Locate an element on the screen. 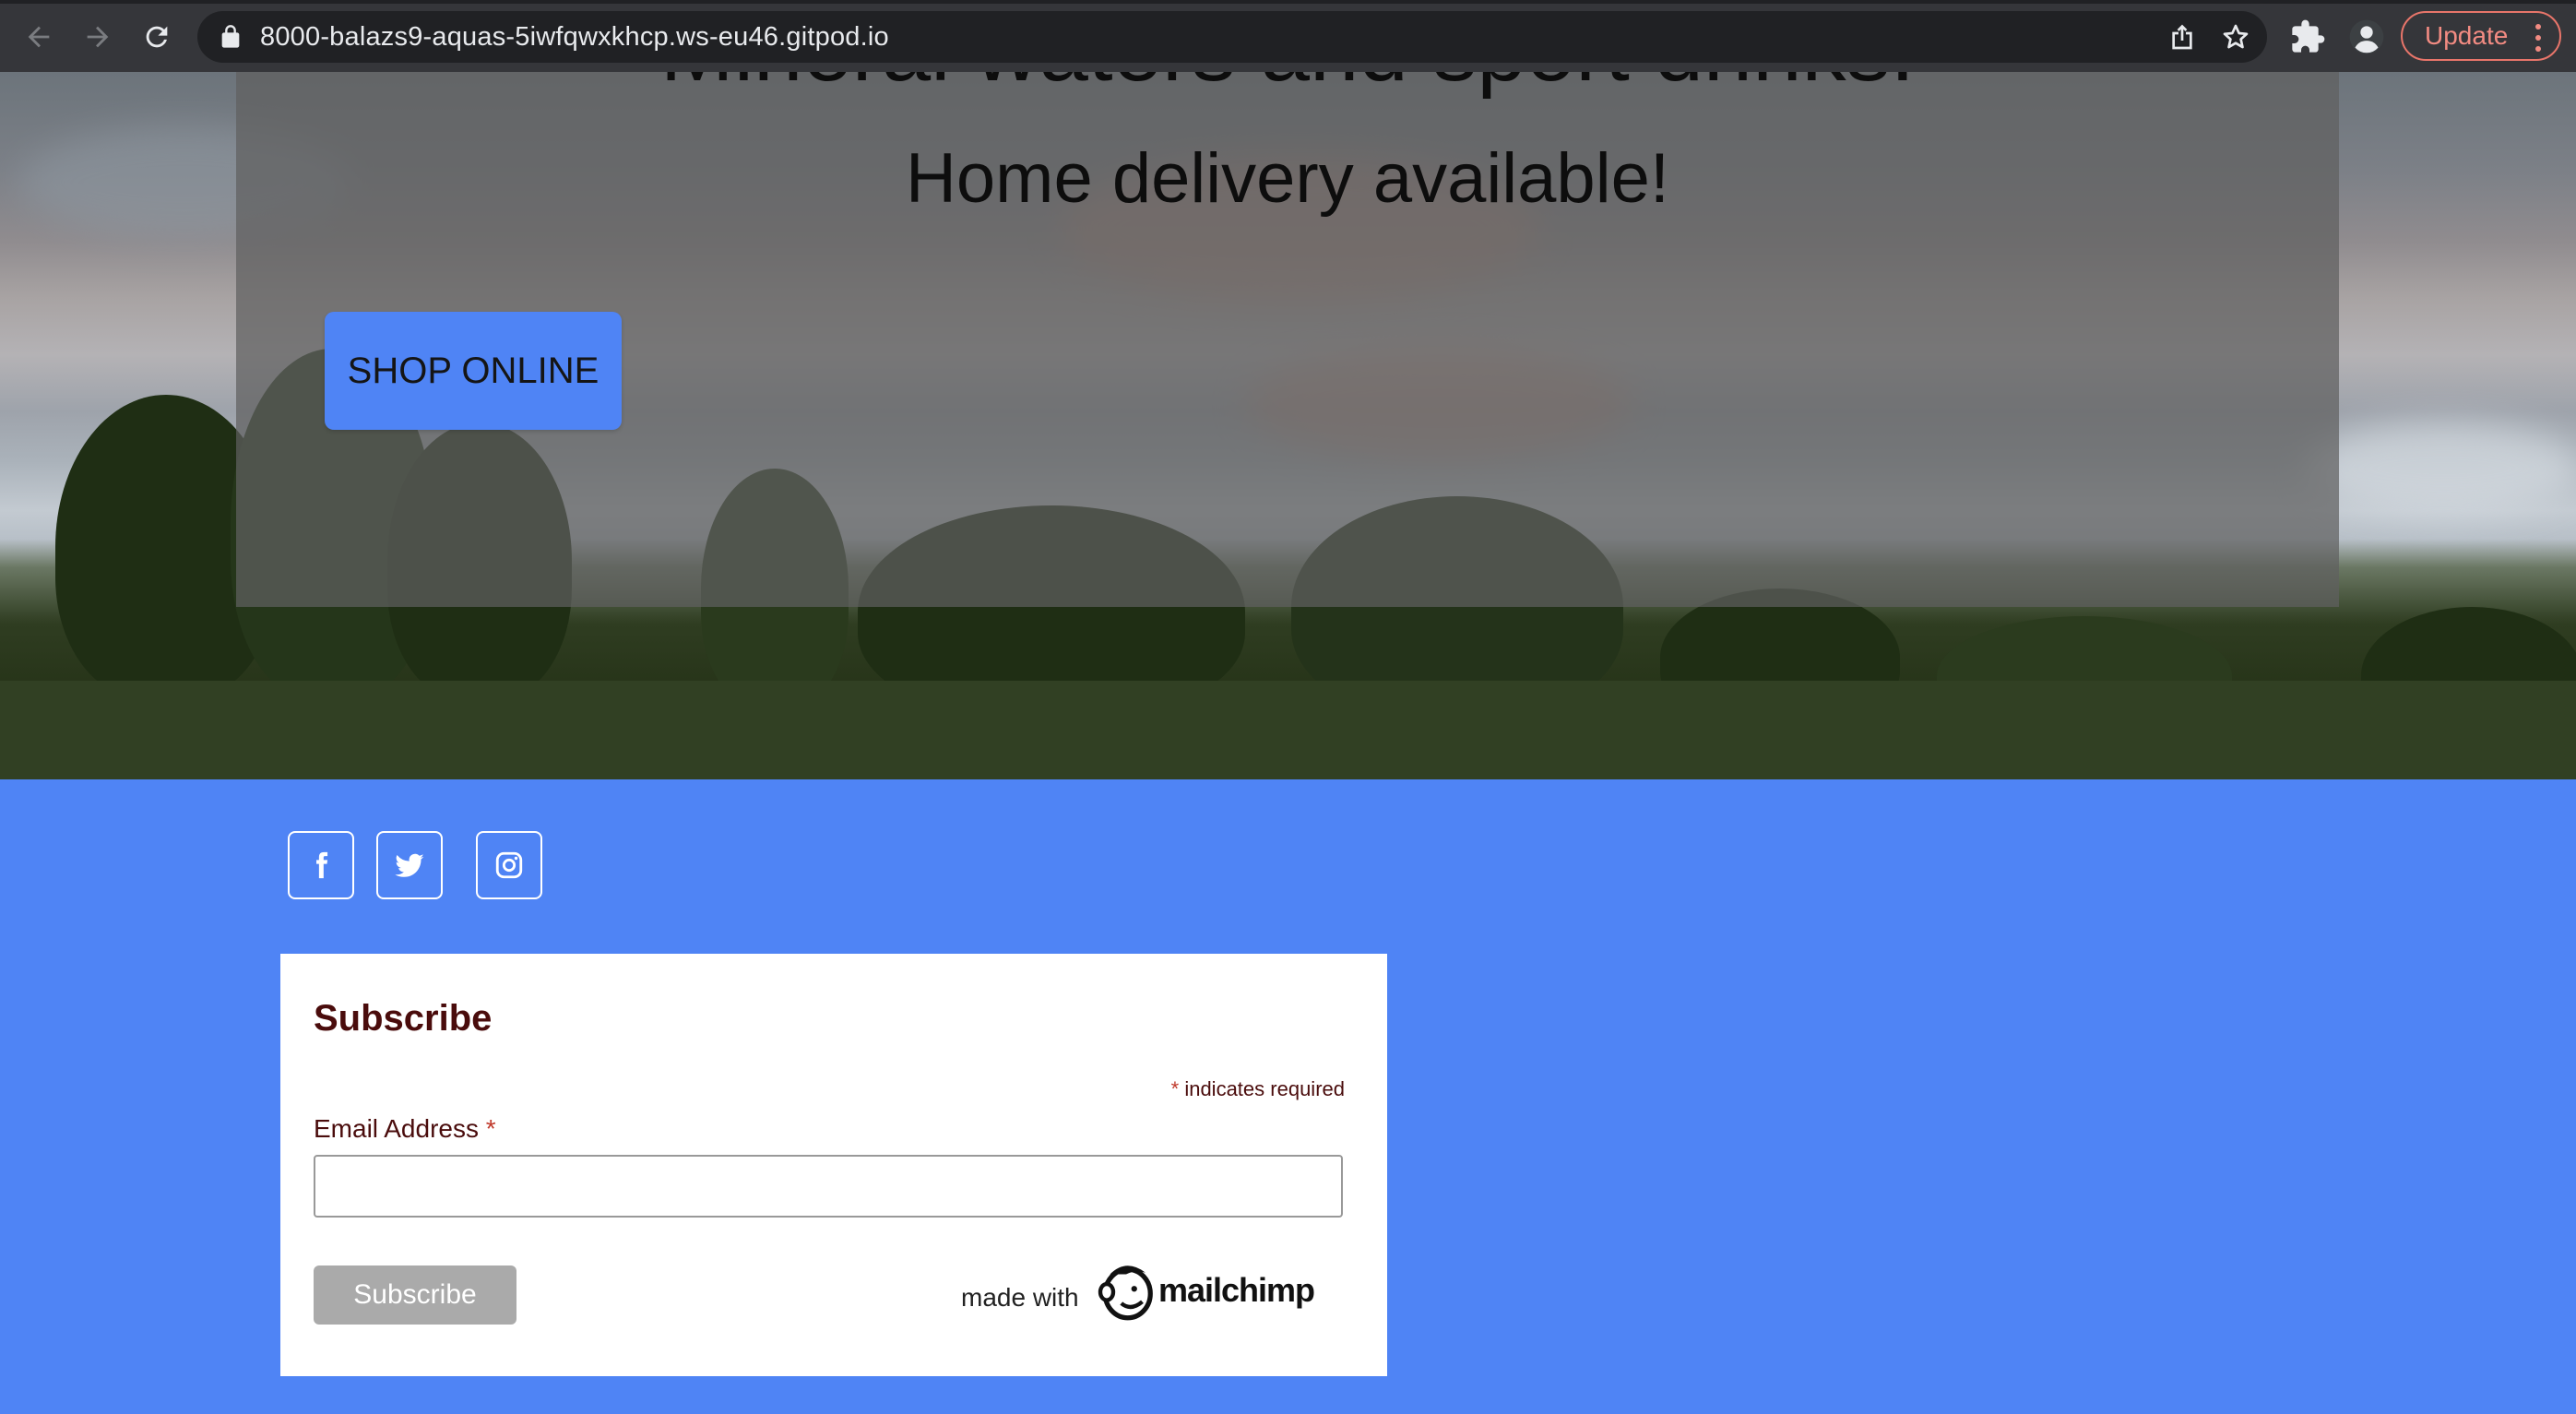 The height and width of the screenshot is (1414, 2576). email-label-text: Email Address is located at coordinates (397, 1128).